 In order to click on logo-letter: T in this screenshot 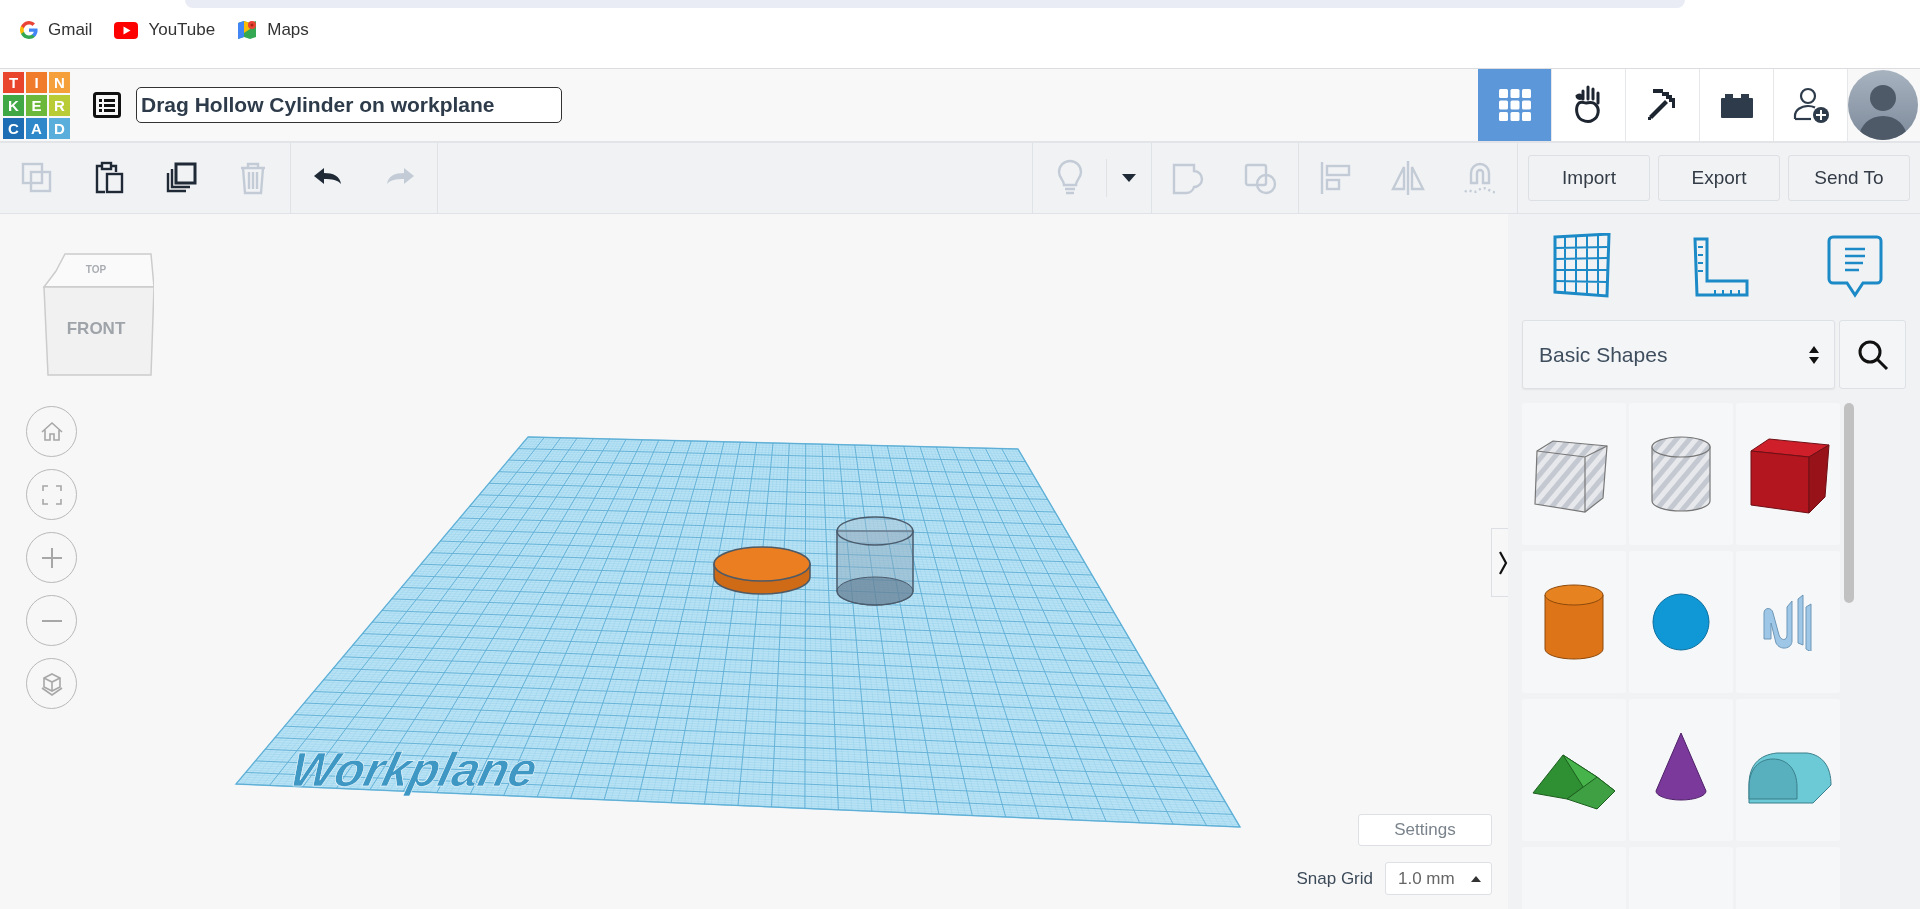, I will do `click(13, 82)`.